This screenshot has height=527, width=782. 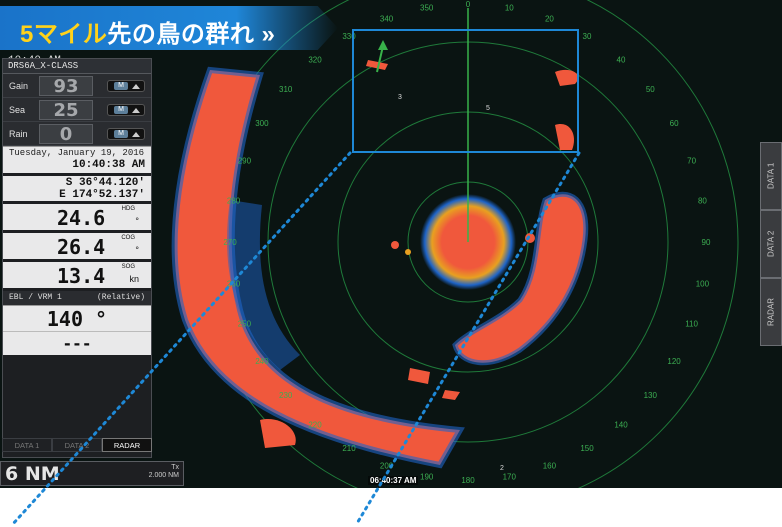 I want to click on ebl-value: 140 °, so click(x=77, y=318).